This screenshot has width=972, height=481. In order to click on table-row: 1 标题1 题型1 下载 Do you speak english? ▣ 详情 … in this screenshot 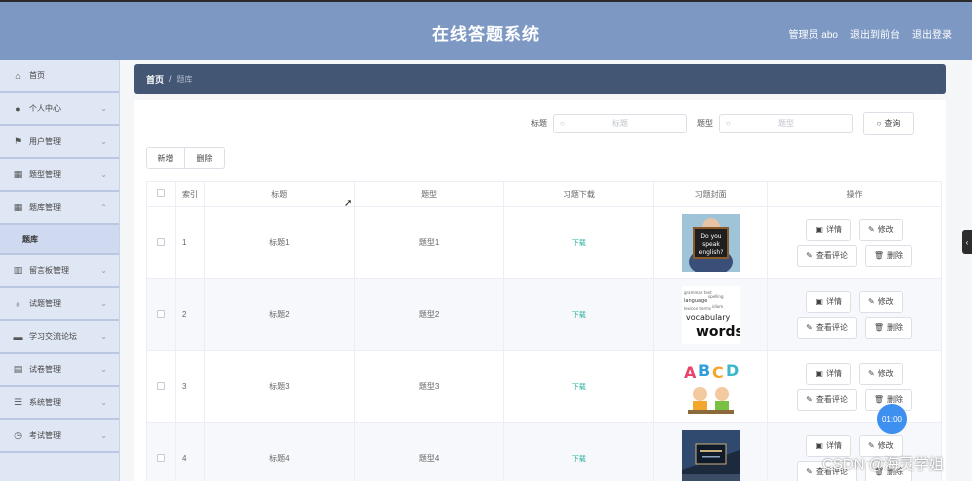, I will do `click(544, 242)`.